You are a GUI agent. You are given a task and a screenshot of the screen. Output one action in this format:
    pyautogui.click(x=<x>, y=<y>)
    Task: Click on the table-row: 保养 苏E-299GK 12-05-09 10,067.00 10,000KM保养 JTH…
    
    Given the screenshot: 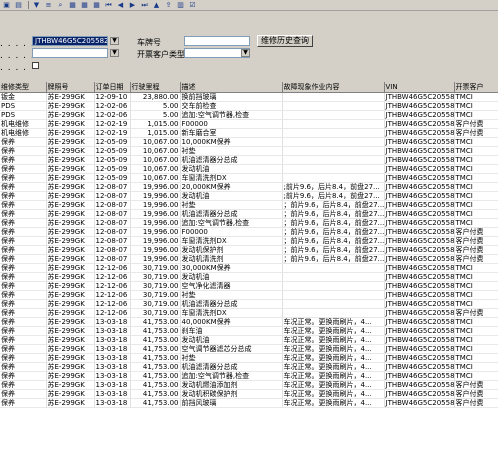 What is the action you would take?
    pyautogui.click(x=249, y=142)
    